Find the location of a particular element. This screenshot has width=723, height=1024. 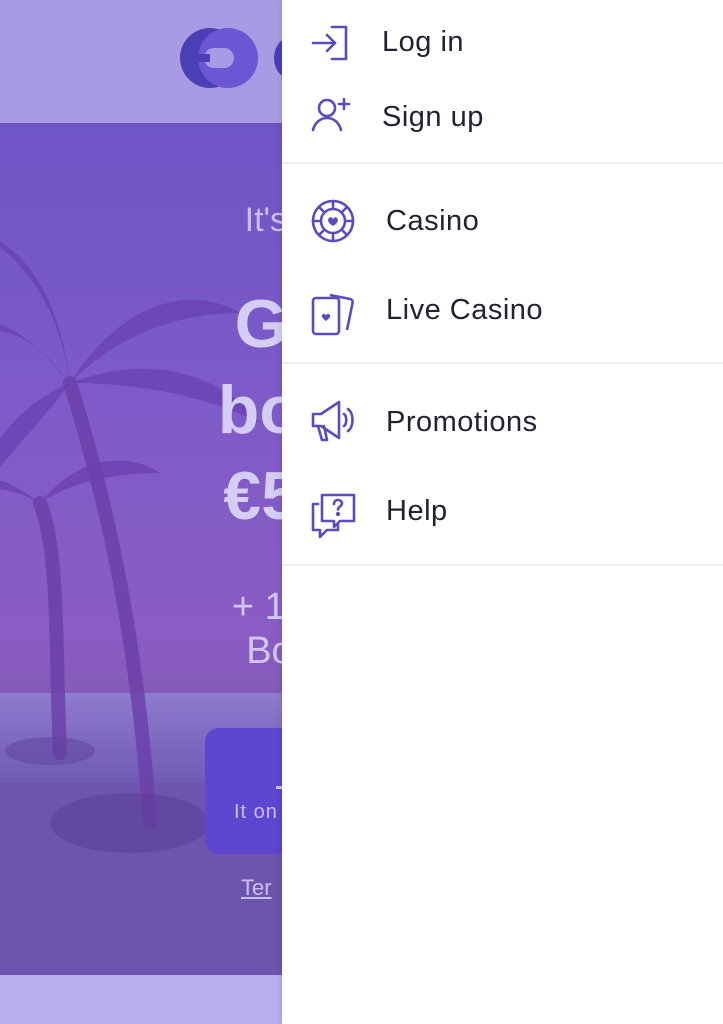

menu-item-live-casino: Live Casino is located at coordinates (502, 316).